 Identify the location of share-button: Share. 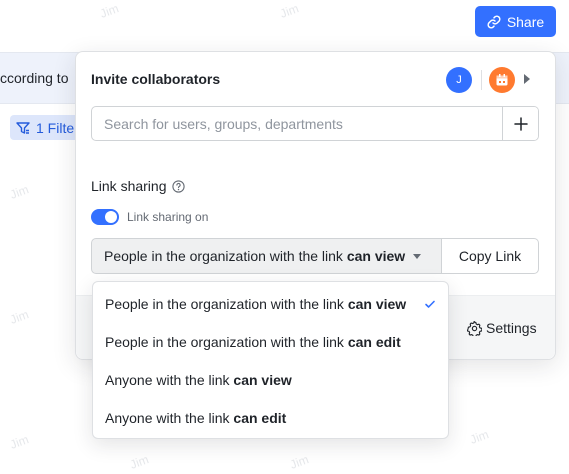
(515, 21).